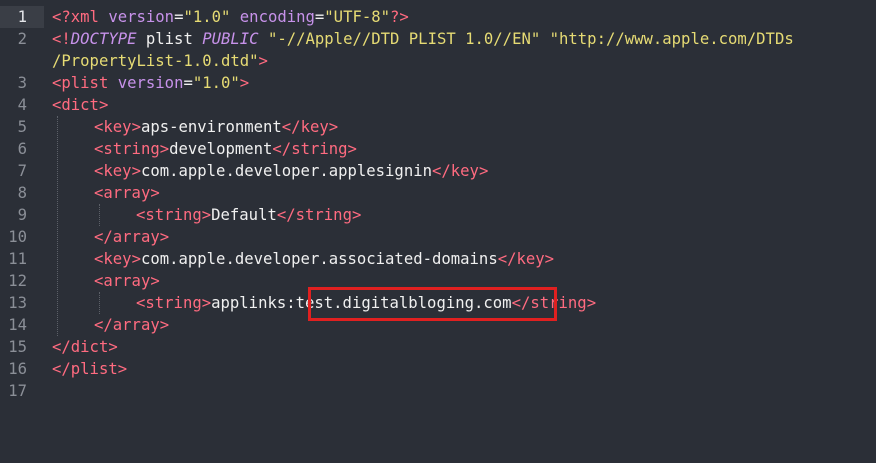 This screenshot has width=876, height=463. What do you see at coordinates (399, 17) in the screenshot?
I see `xml-decl-close: ?>` at bounding box center [399, 17].